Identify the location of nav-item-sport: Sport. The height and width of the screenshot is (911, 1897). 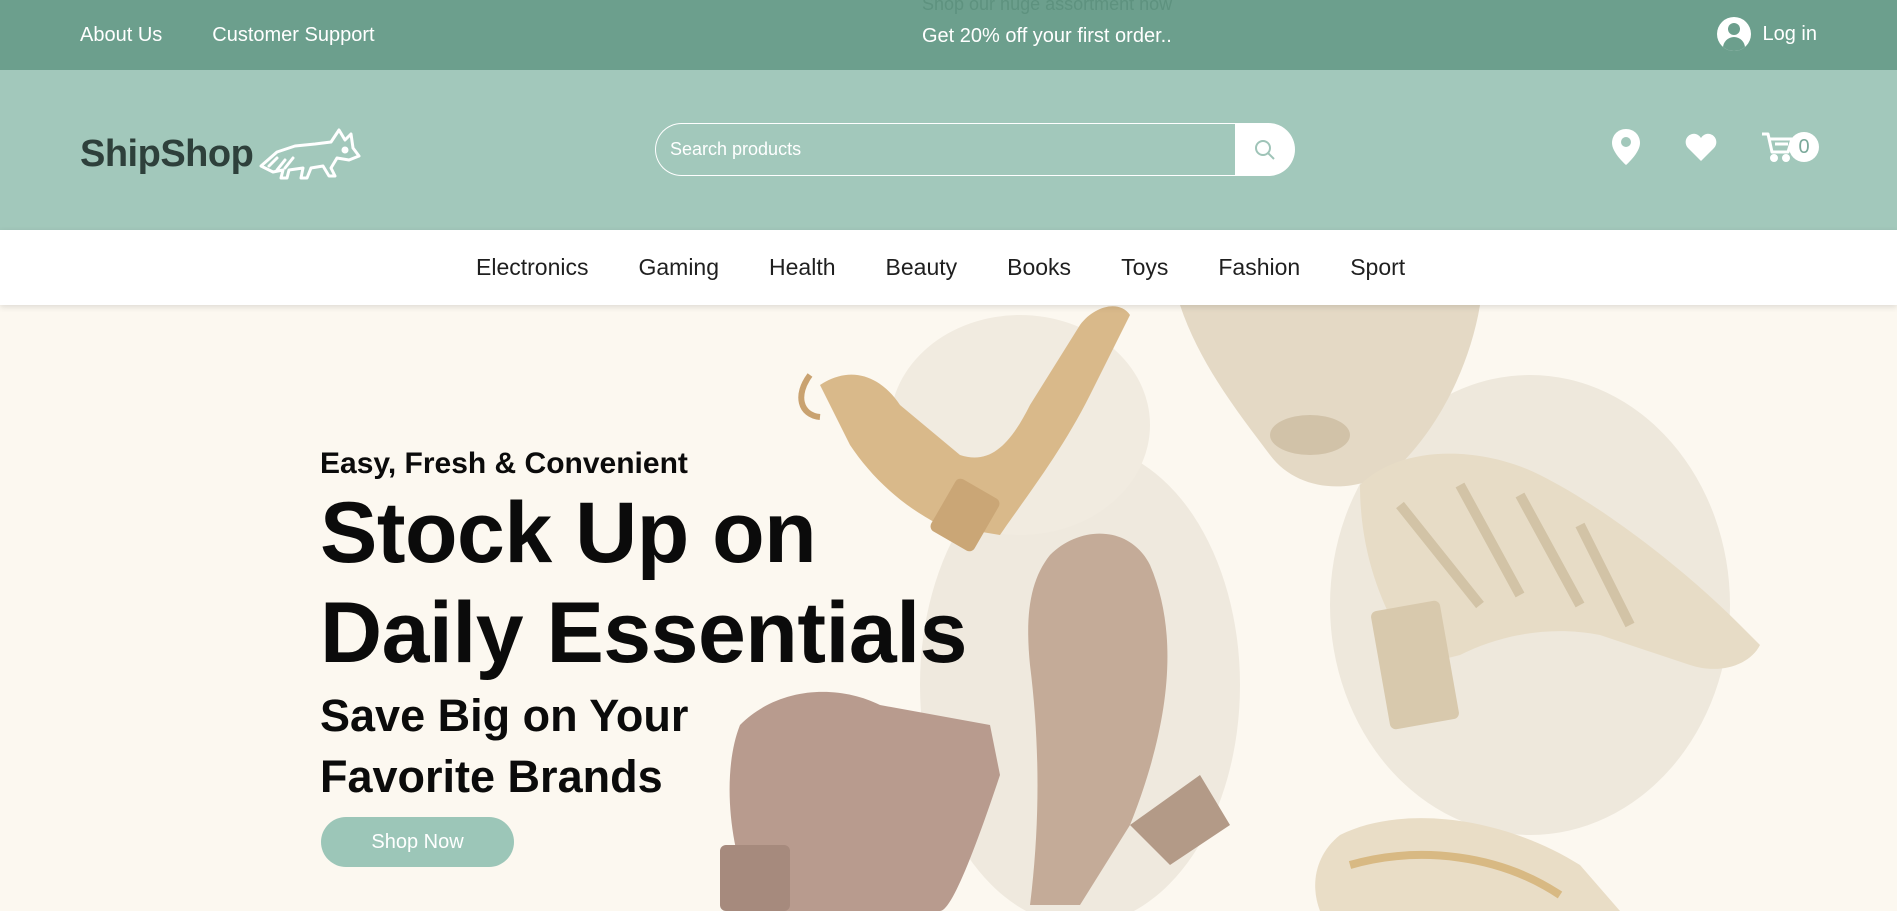
(1377, 267).